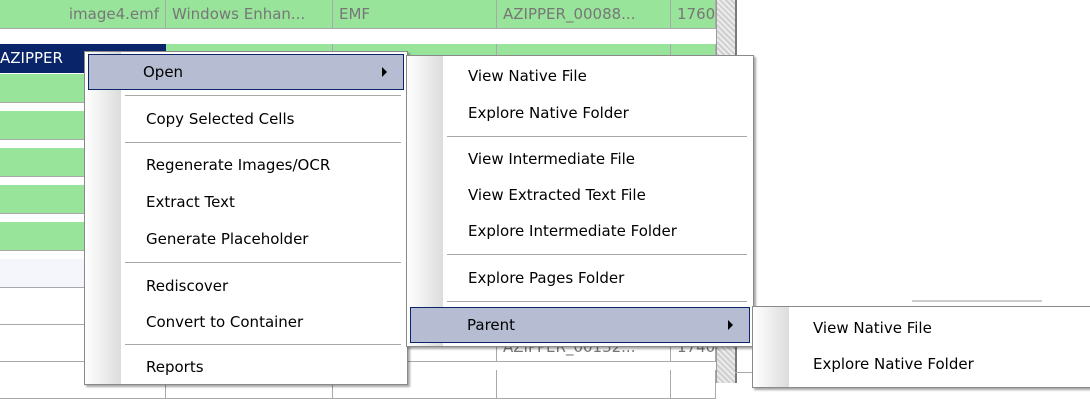 This screenshot has width=1090, height=400. Describe the element at coordinates (977, 301) in the screenshot. I see `divider` at that location.